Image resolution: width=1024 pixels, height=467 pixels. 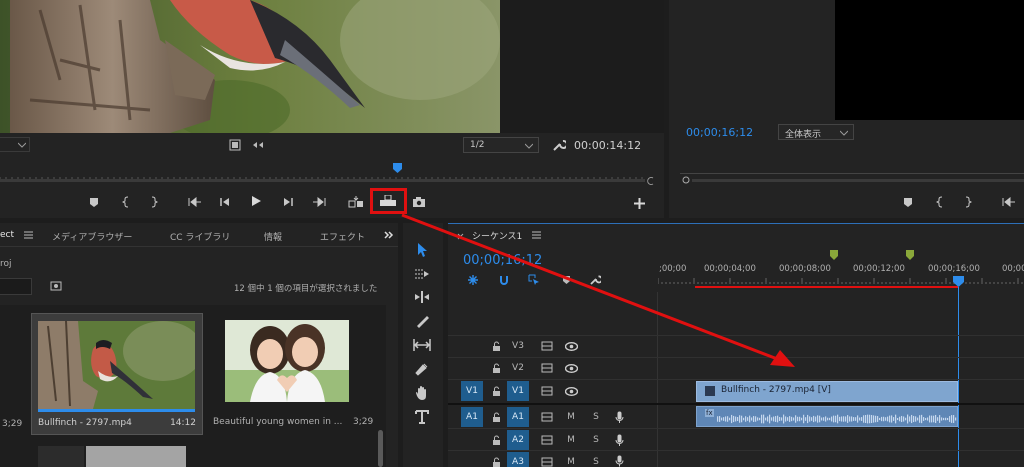 I want to click on program-zoom-value: 全体表示, so click(x=803, y=135).